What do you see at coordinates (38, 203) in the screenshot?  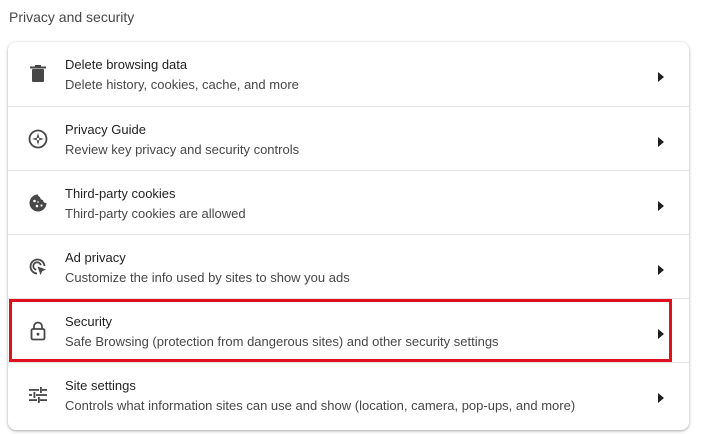 I see `cookie-icon` at bounding box center [38, 203].